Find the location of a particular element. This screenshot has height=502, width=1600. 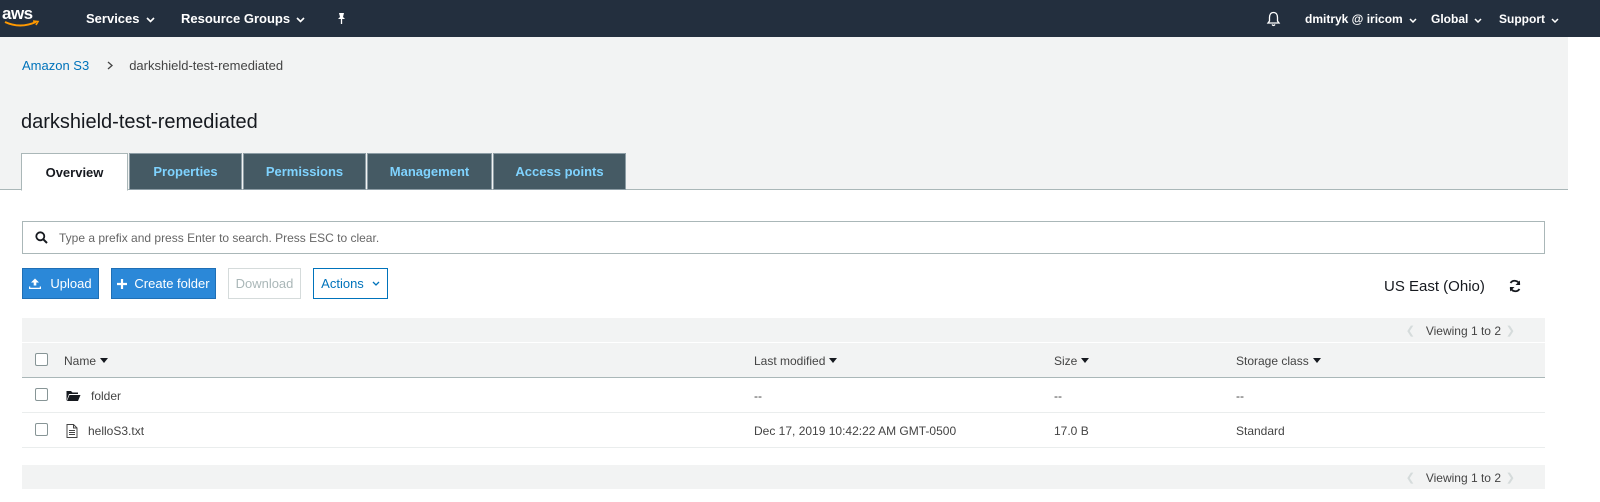

resource-groups-menu: Resource Groups is located at coordinates (243, 18).